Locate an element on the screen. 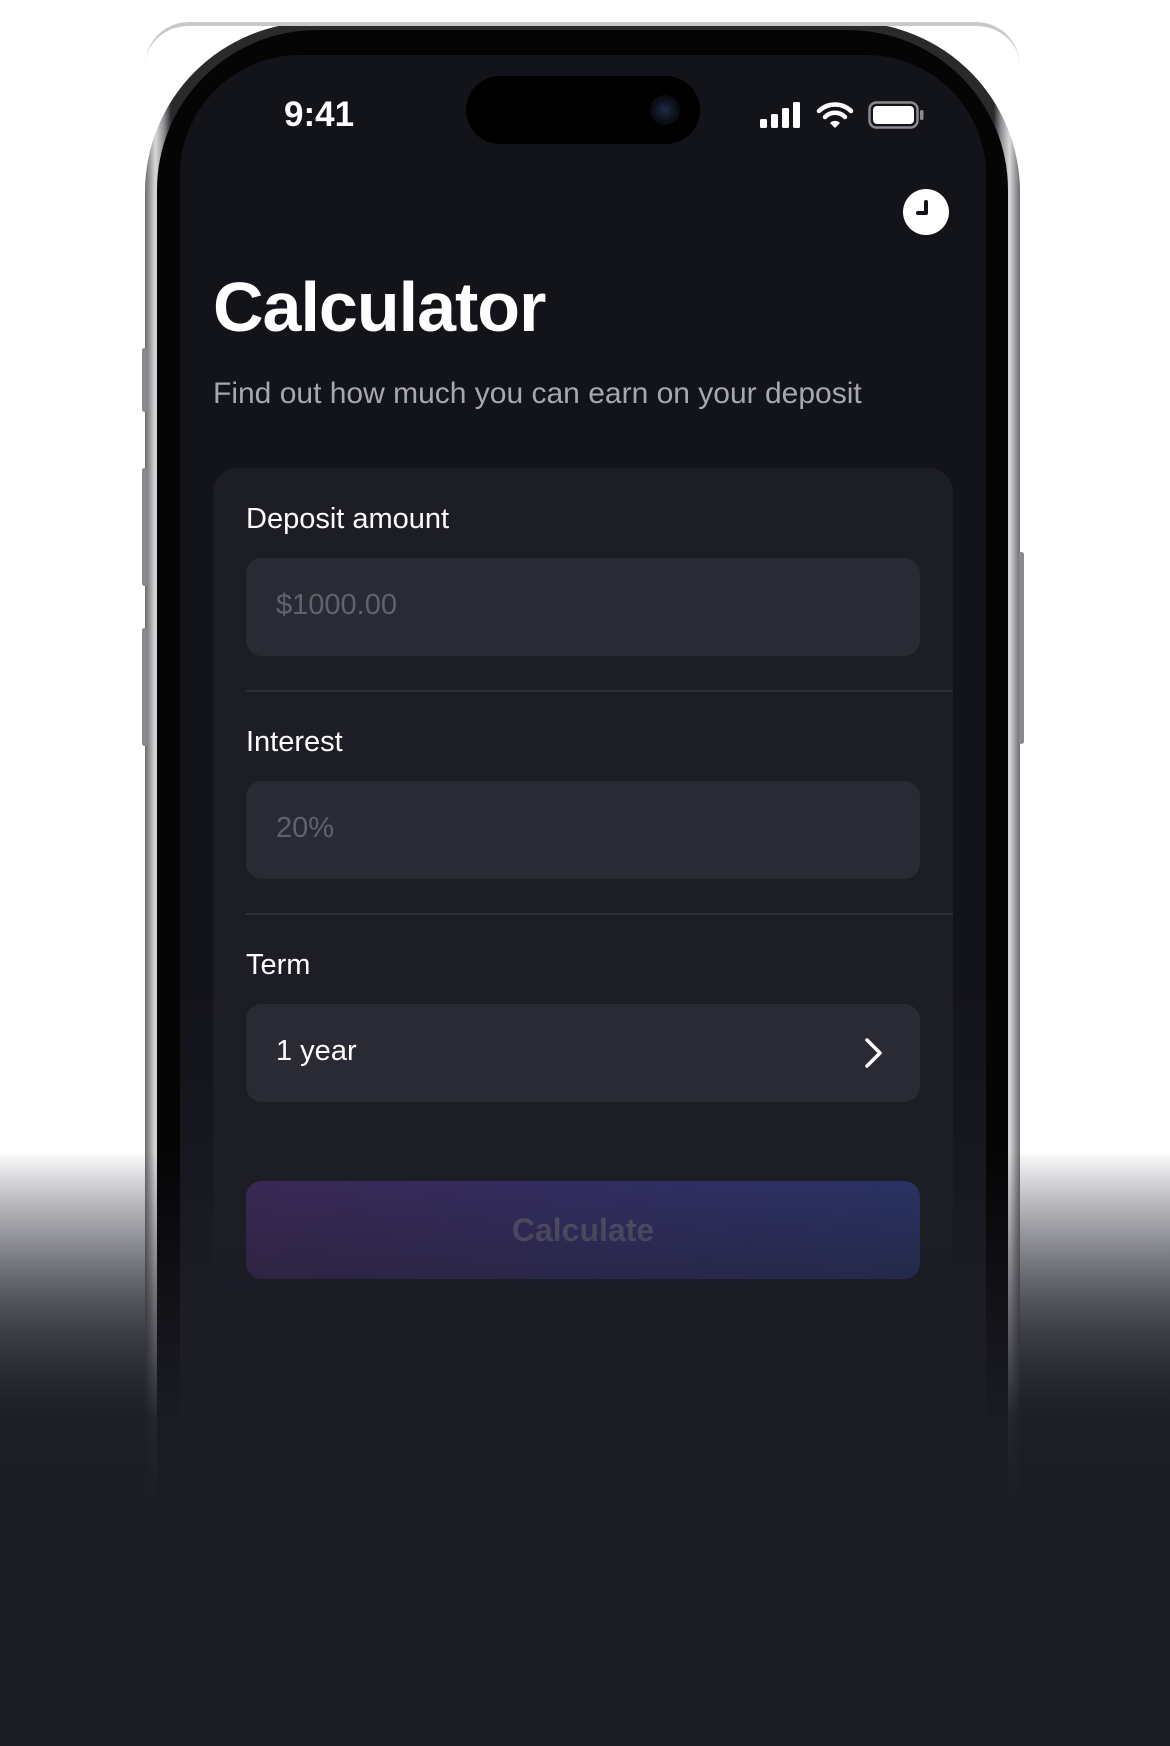 The height and width of the screenshot is (1746, 1170). wifi-icon is located at coordinates (835, 115).